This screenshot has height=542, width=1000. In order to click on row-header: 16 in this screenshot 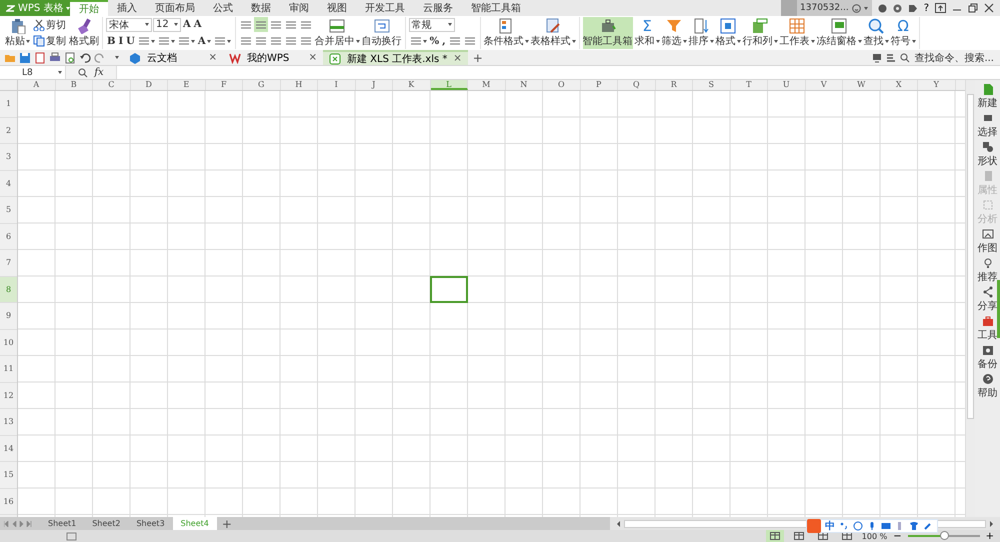, I will do `click(8, 501)`.